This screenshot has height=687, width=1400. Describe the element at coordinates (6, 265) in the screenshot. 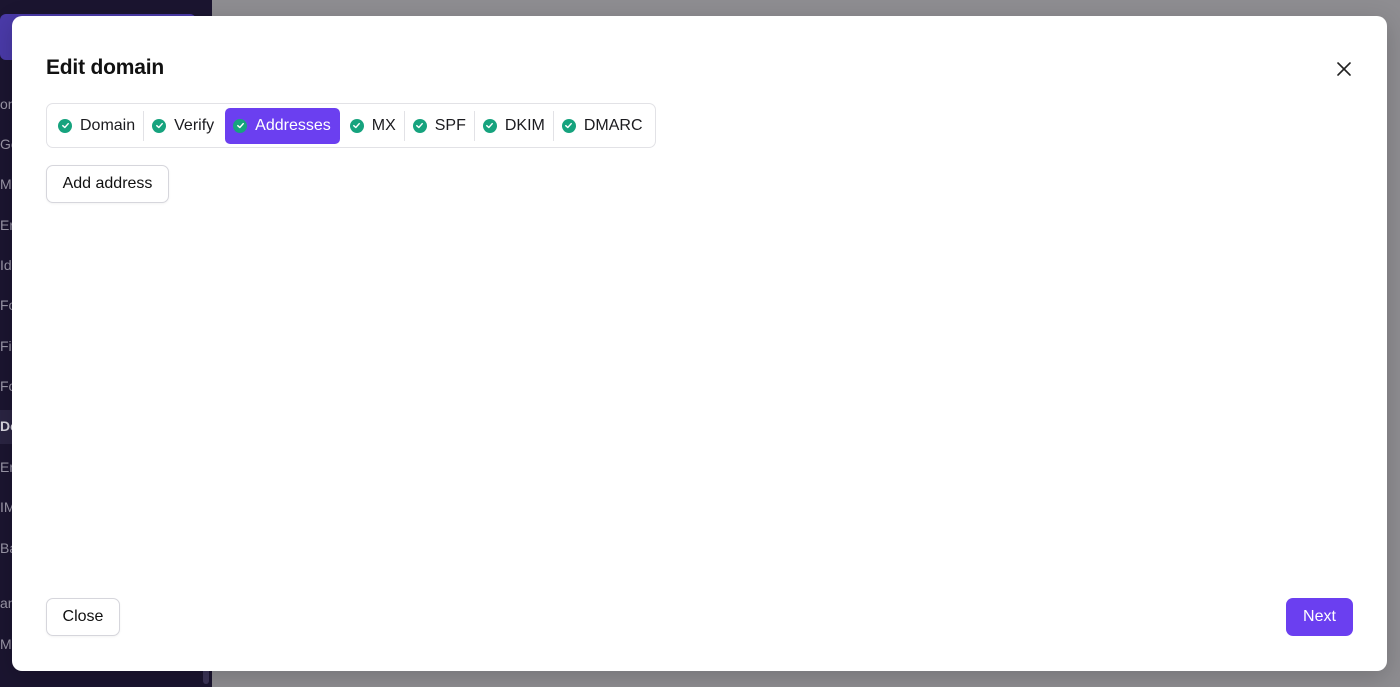

I see `background-sidebar-item: Id` at that location.